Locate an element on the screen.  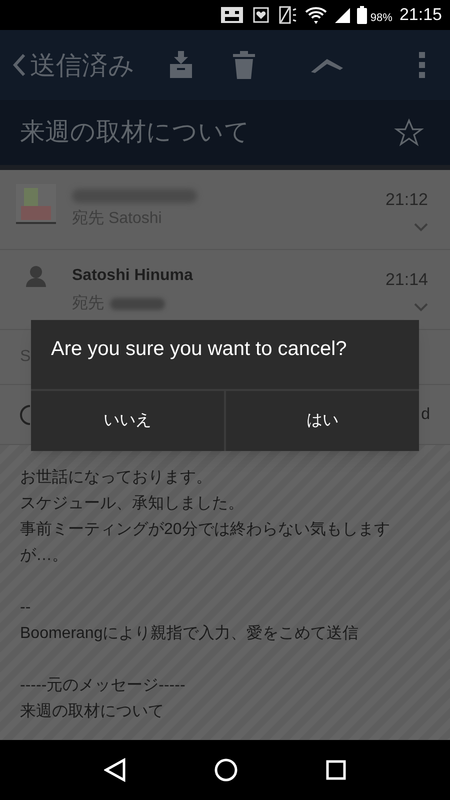
sender-name: Satoshi Hinuma is located at coordinates (133, 276).